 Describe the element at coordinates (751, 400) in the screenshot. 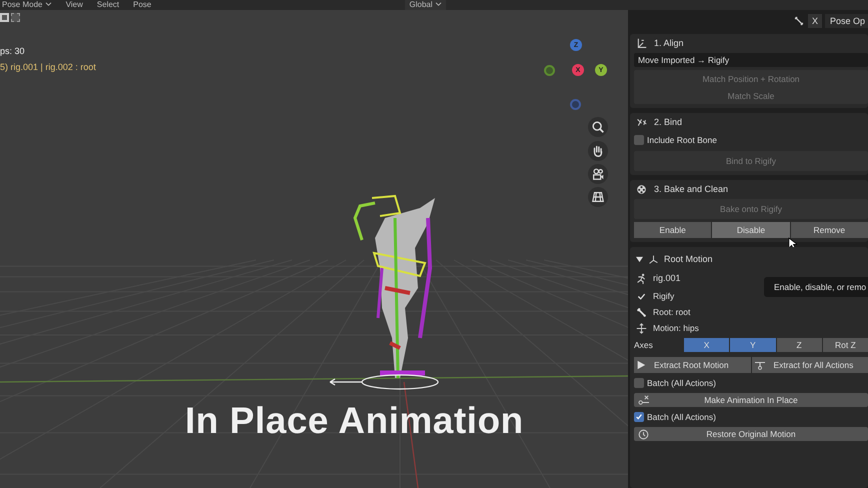

I see `action-button: Make Animation In Place` at that location.